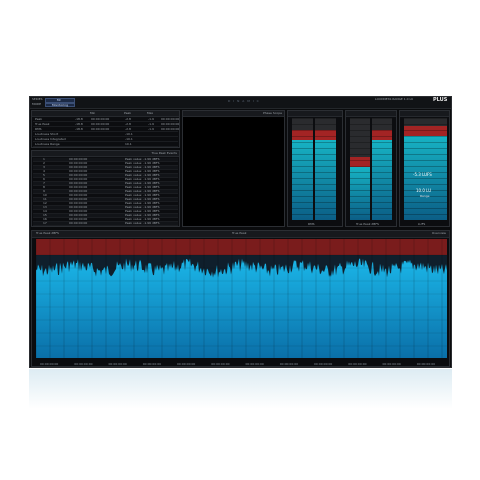 The height and width of the screenshot is (480, 480). Describe the element at coordinates (60, 105) in the screenshot. I see `monitoring-tab: Monitoring` at that location.